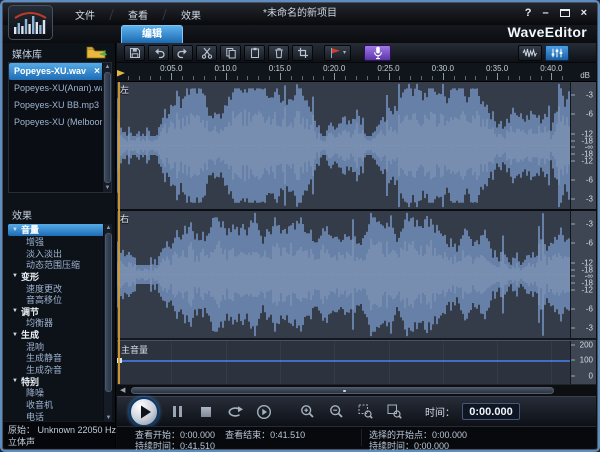 The height and width of the screenshot is (452, 600). What do you see at coordinates (60, 335) in the screenshot?
I see `effect-group-生成: ▼ 生成` at bounding box center [60, 335].